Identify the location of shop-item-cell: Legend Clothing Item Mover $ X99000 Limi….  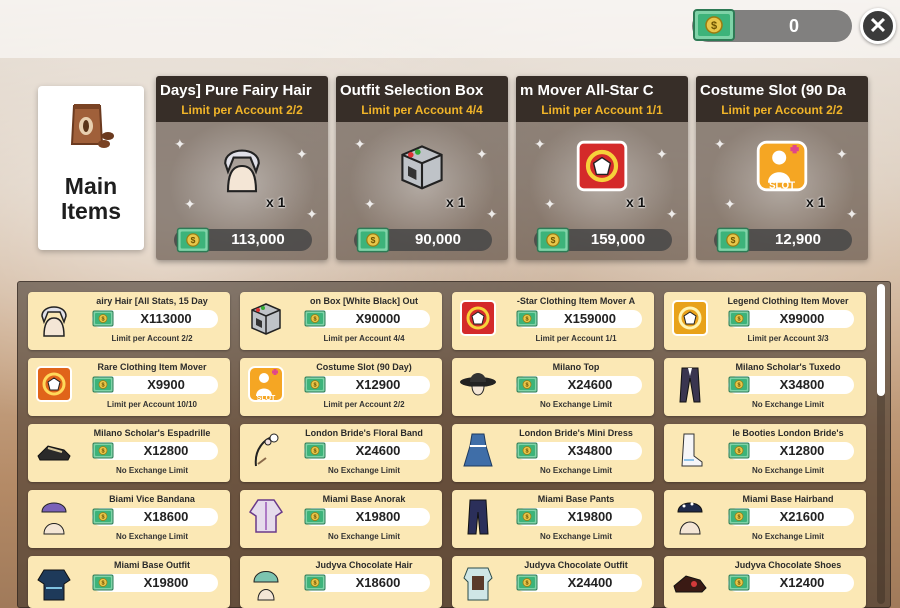
(765, 321).